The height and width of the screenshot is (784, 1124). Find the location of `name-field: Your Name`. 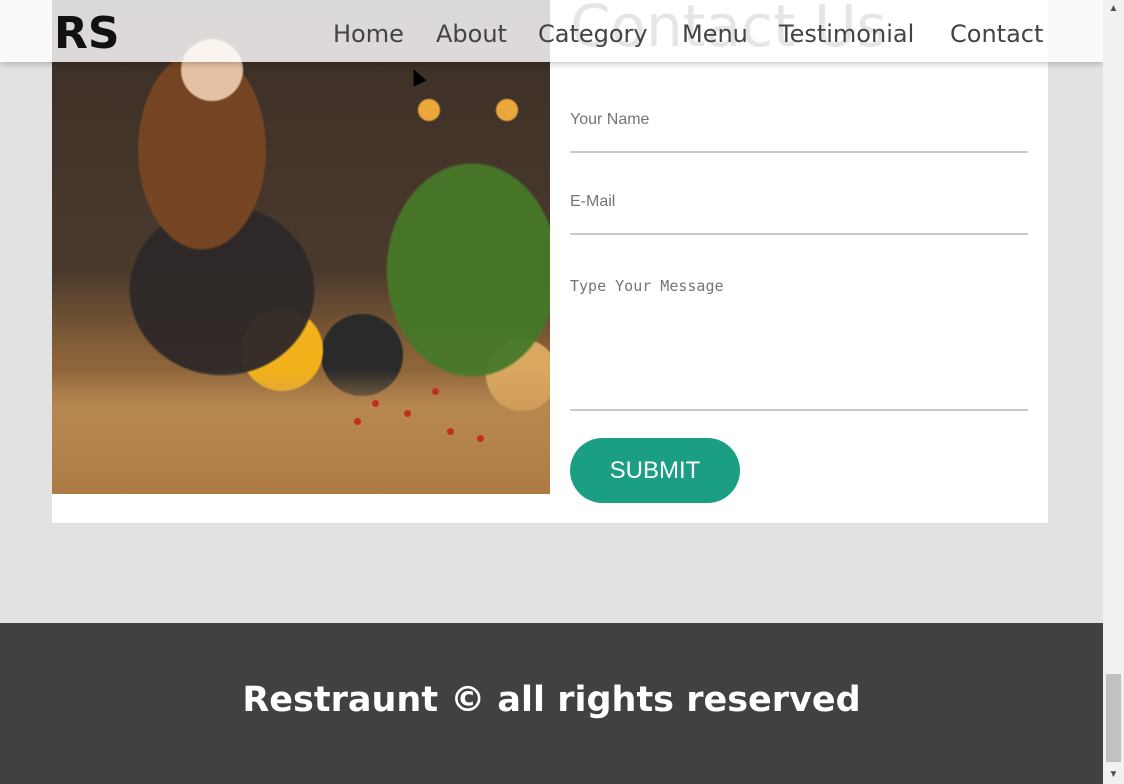

name-field: Your Name is located at coordinates (799, 126).